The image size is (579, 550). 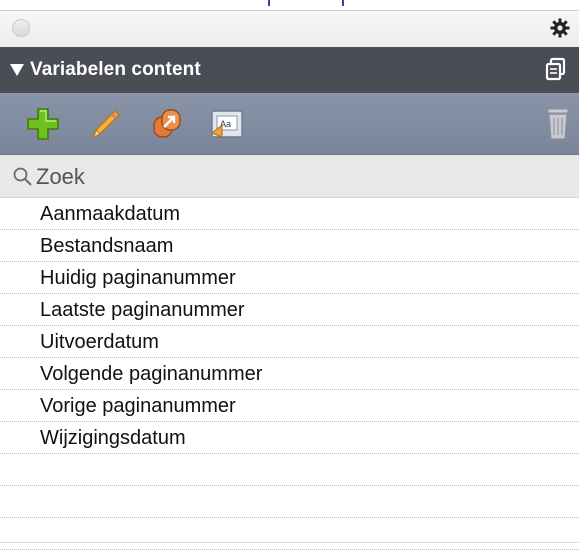 I want to click on list-item: Laatste paginanummer, so click(x=289, y=310).